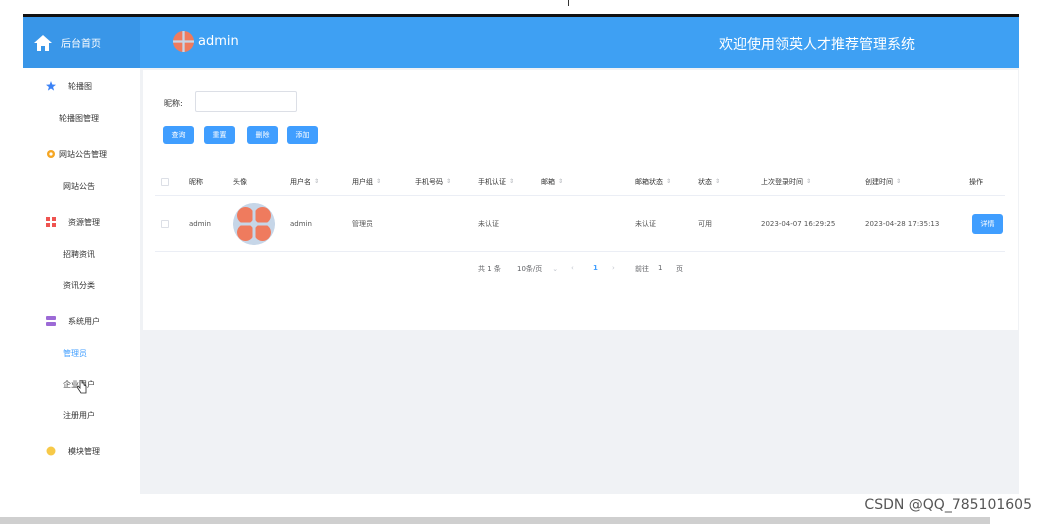  I want to click on cell-usergroup: 管理员, so click(362, 223).